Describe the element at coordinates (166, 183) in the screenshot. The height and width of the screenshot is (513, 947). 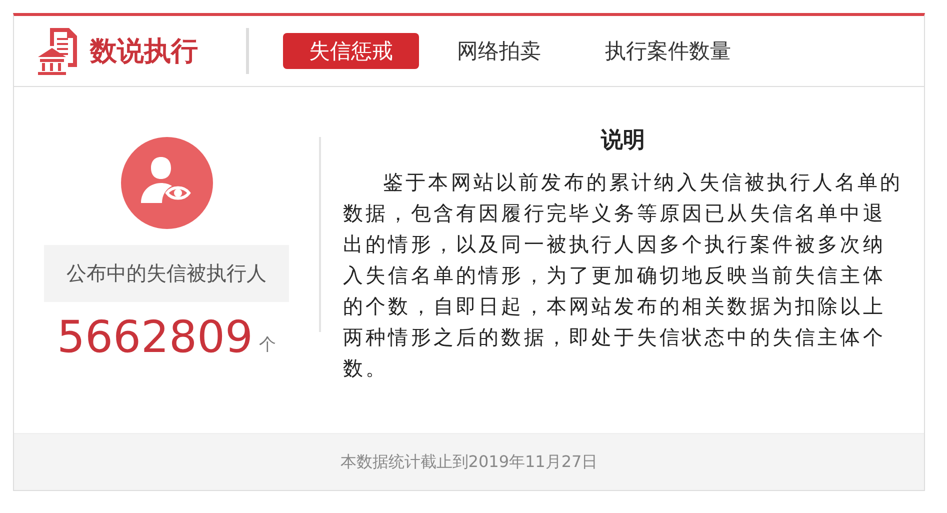
I see `person-eye-icon` at that location.